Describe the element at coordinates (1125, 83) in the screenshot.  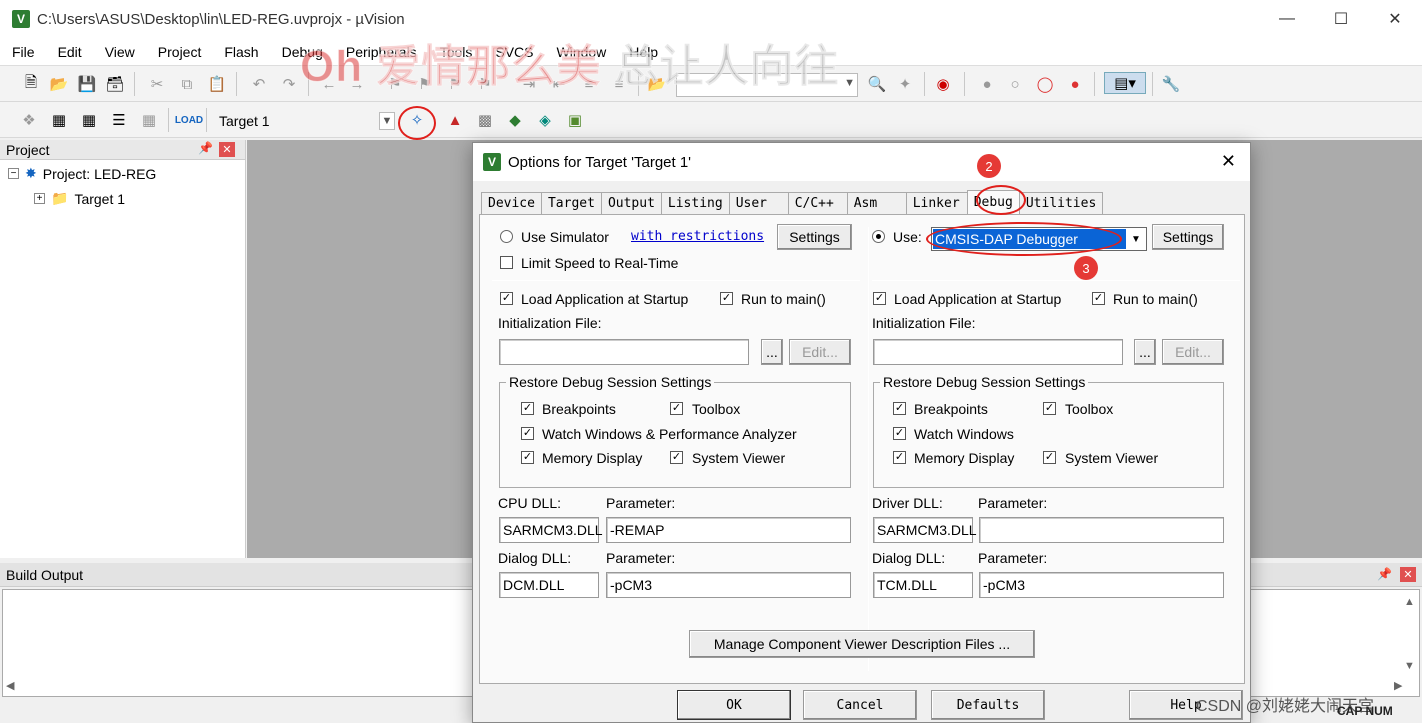
I see `window-layout-icon: ▤▾` at that location.